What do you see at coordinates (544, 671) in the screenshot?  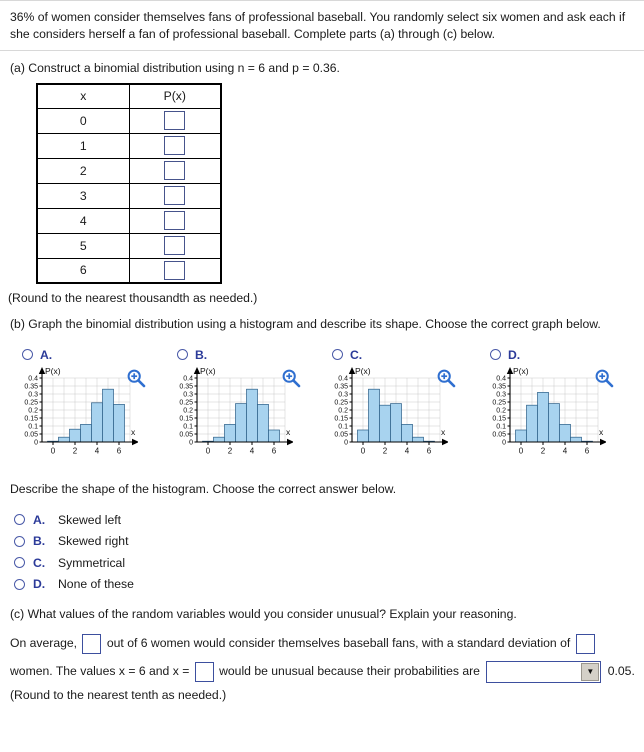 I see `comparison-dropdown: ▼` at bounding box center [544, 671].